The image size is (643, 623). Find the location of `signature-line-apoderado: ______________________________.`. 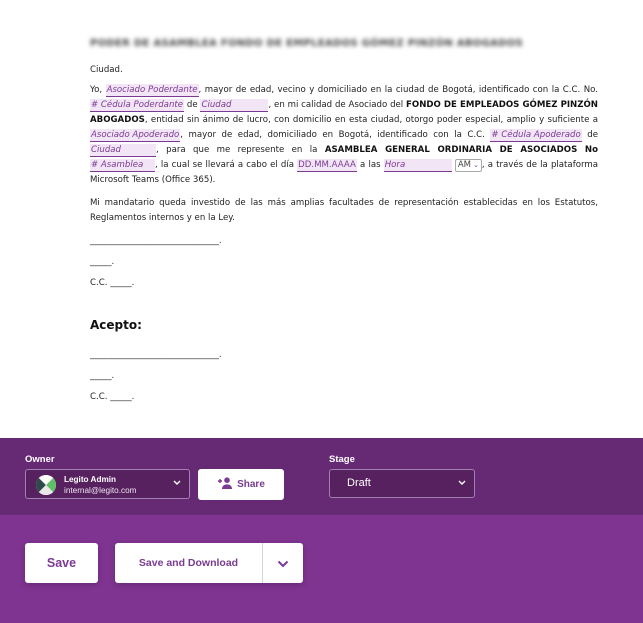

signature-line-apoderado: ______________________________. is located at coordinates (156, 355).